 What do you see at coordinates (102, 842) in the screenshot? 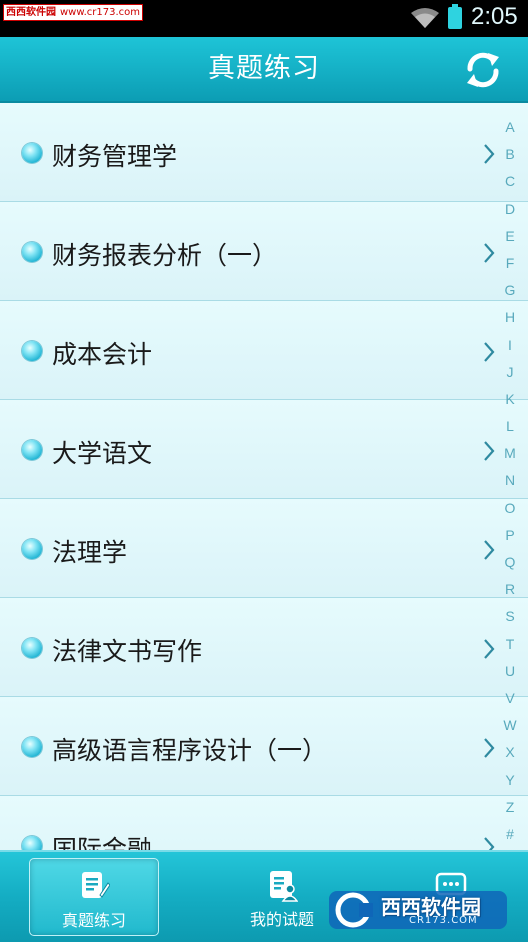
I see `list-item-label: 国际金融` at bounding box center [102, 842].